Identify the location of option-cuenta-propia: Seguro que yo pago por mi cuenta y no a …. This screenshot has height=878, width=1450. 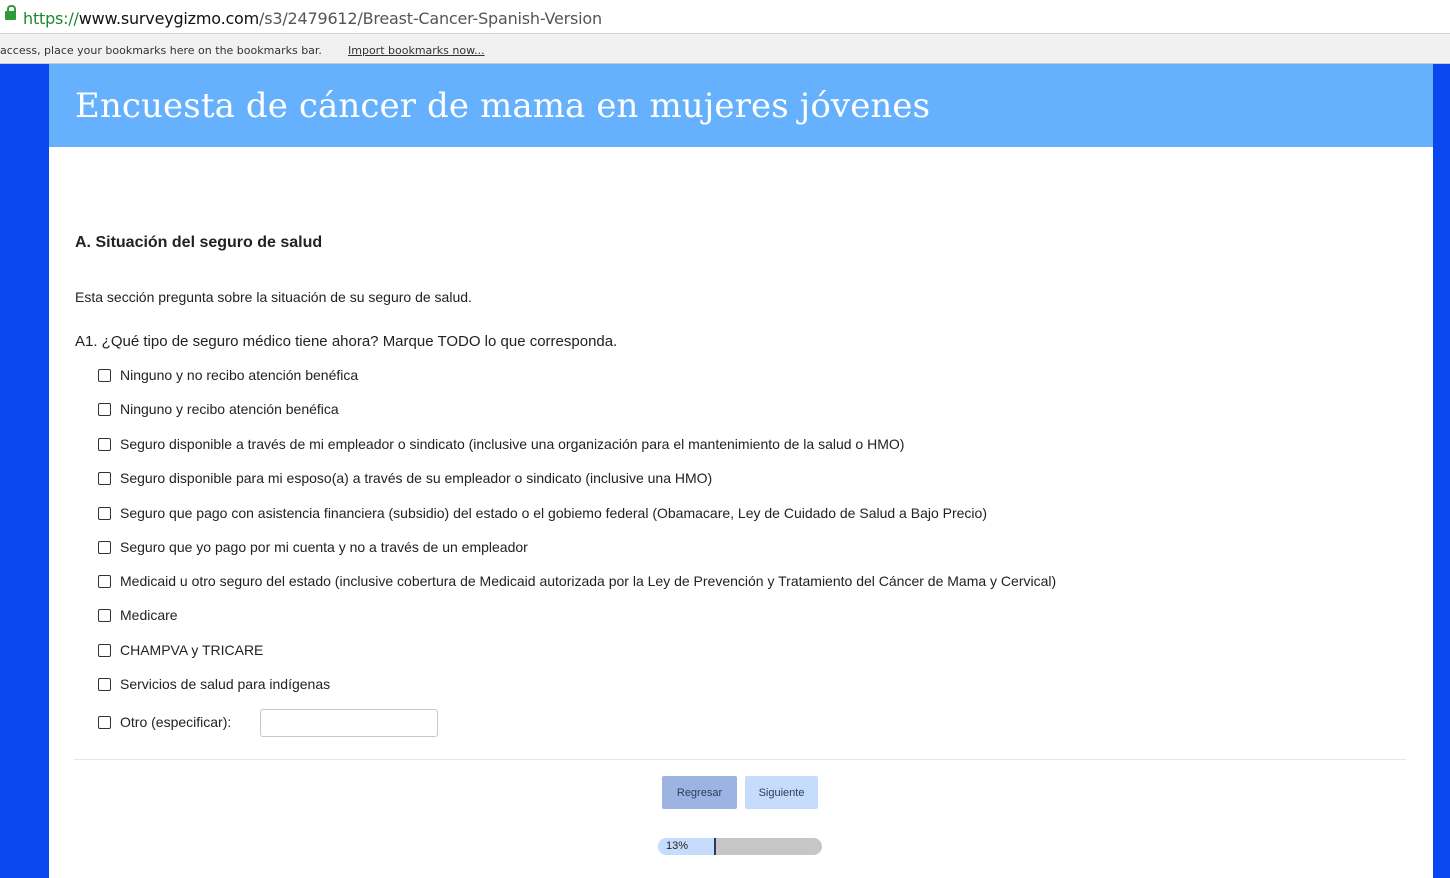
(313, 547).